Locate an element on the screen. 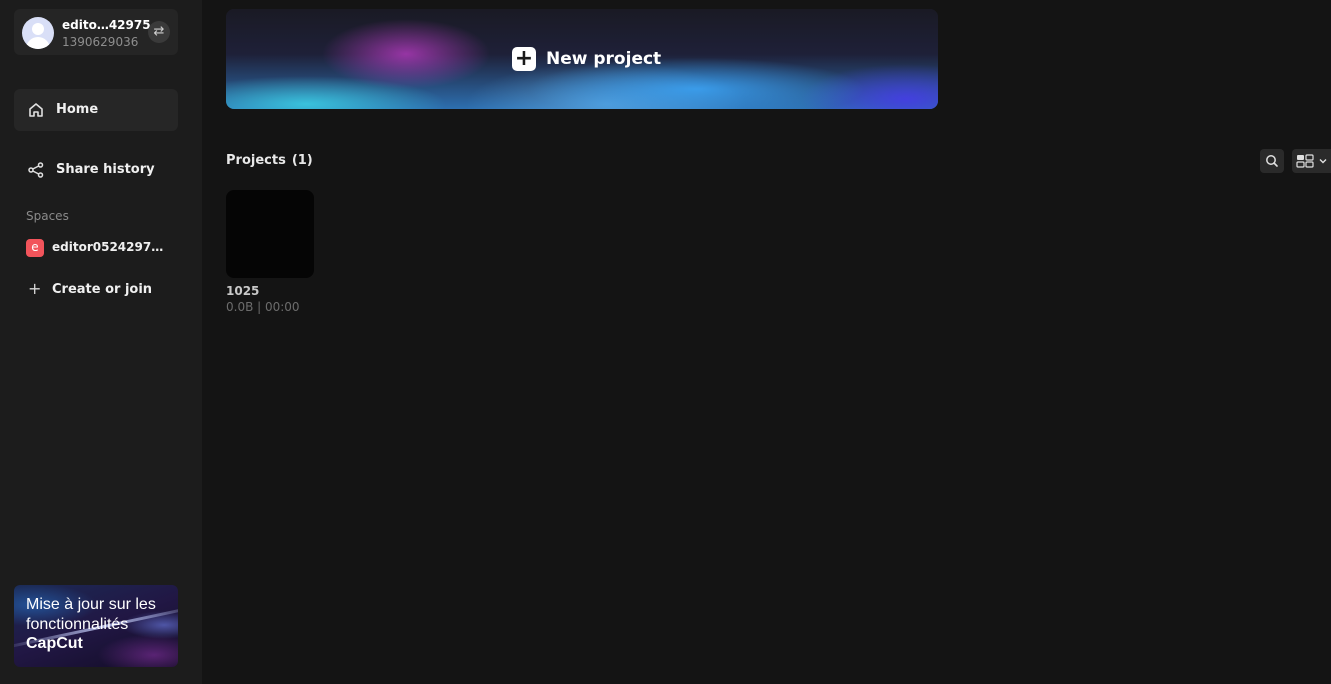  search-button is located at coordinates (1272, 161).